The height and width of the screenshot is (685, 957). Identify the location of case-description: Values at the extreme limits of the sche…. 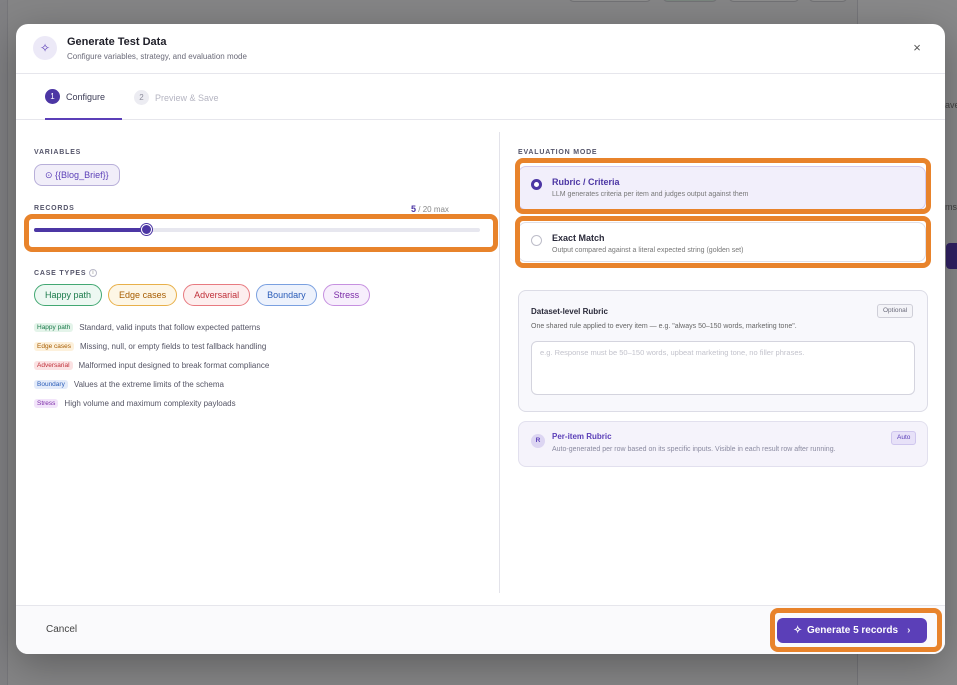
(148, 384).